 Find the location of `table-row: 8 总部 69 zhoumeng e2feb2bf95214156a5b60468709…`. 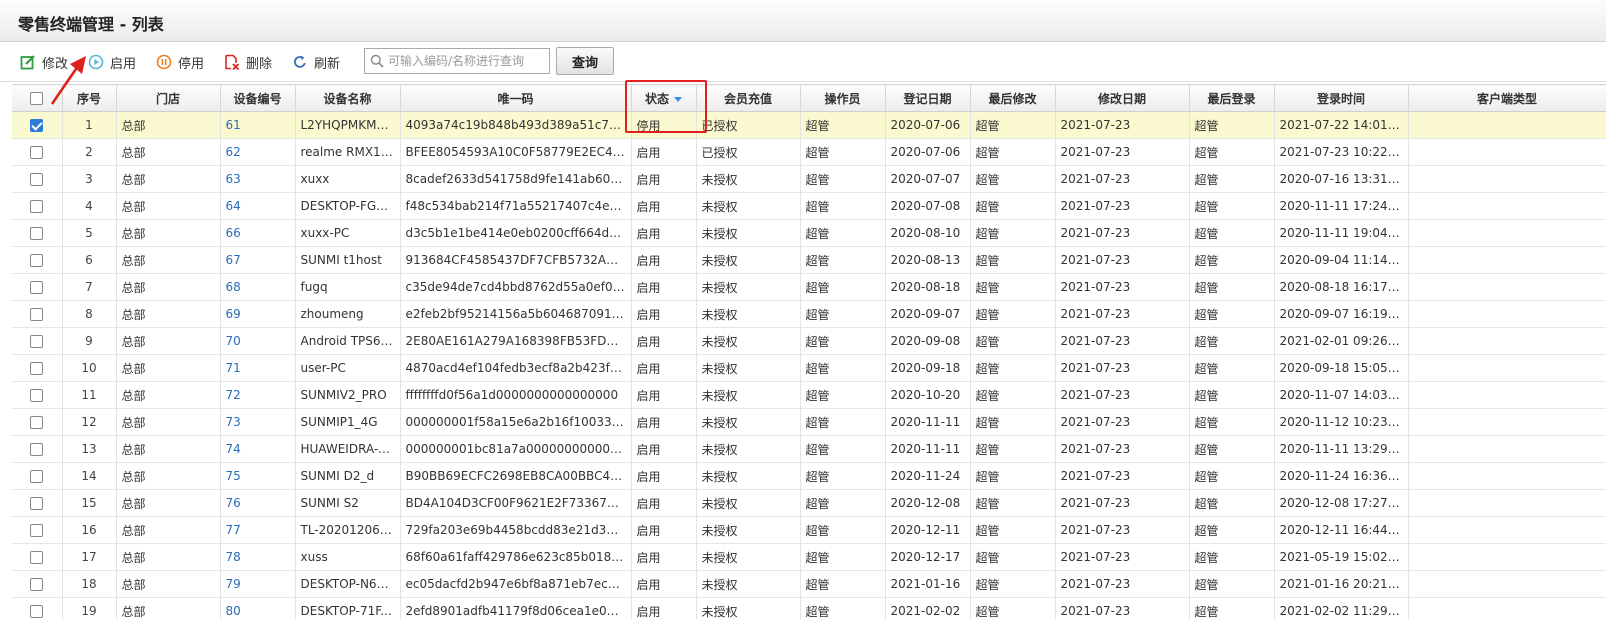

table-row: 8 总部 69 zhoumeng e2feb2bf95214156a5b60468709… is located at coordinates (809, 314).